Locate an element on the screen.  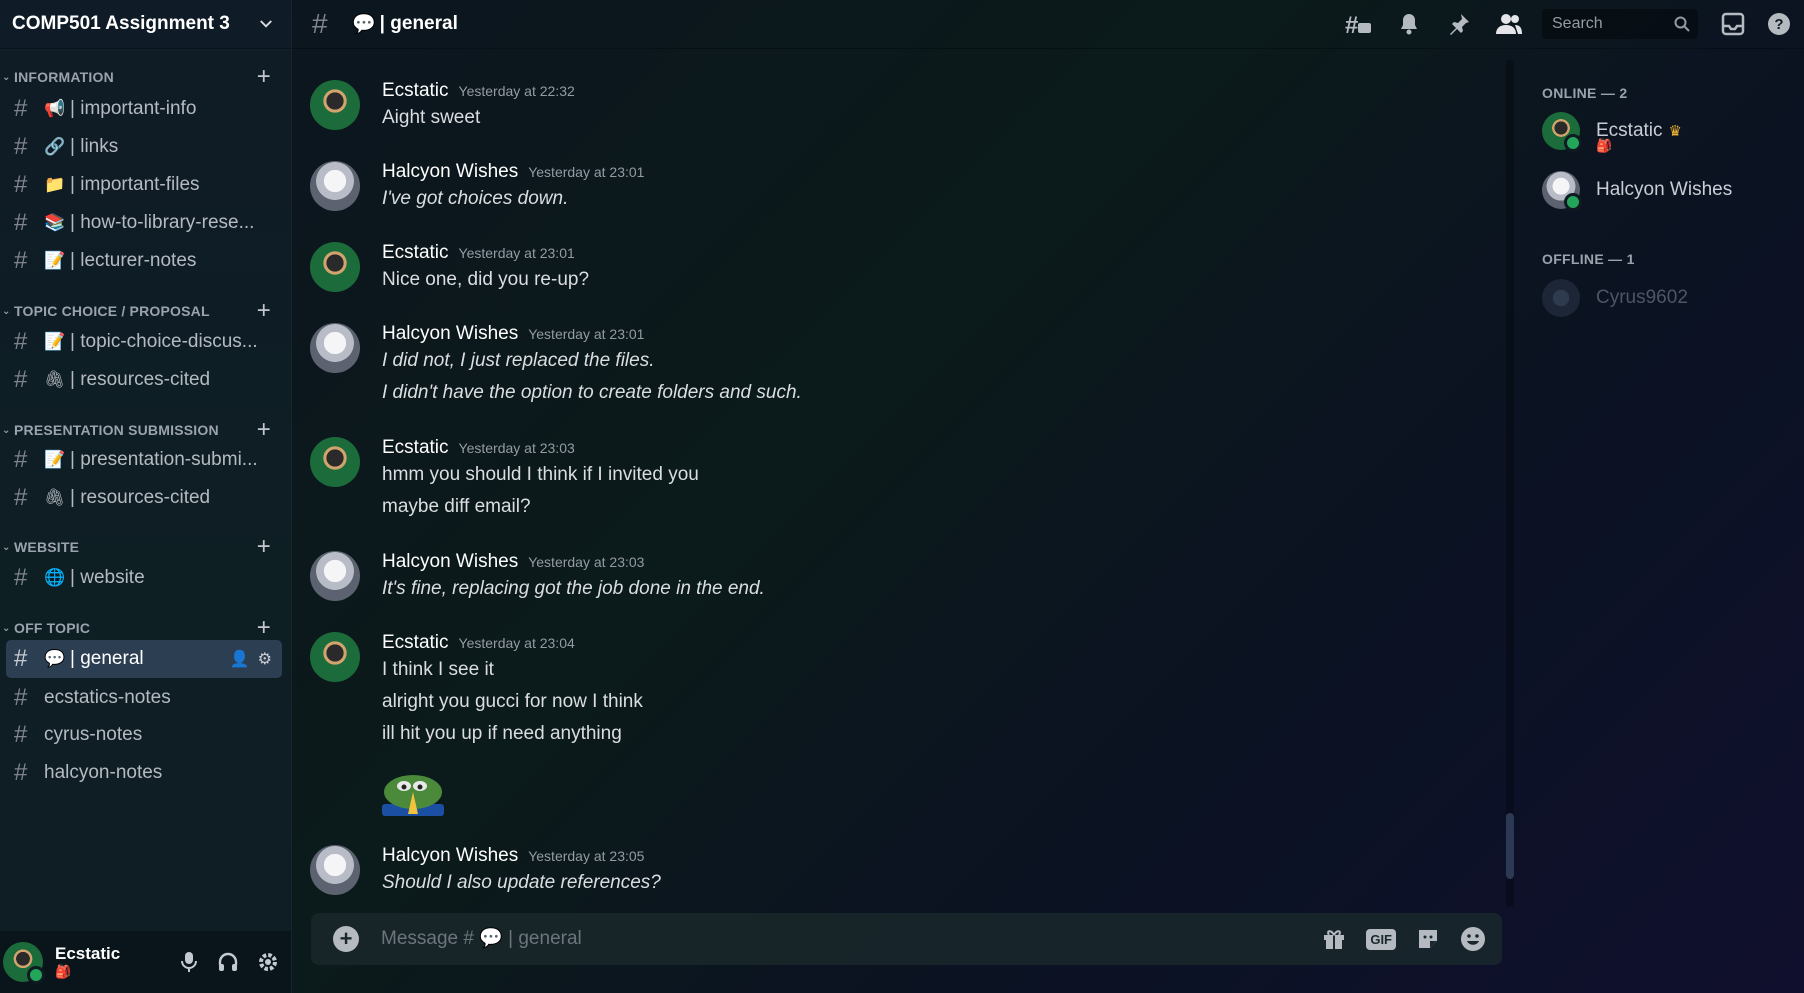
channel-important-info: # 📢 | important-info is located at coordinates (144, 109).